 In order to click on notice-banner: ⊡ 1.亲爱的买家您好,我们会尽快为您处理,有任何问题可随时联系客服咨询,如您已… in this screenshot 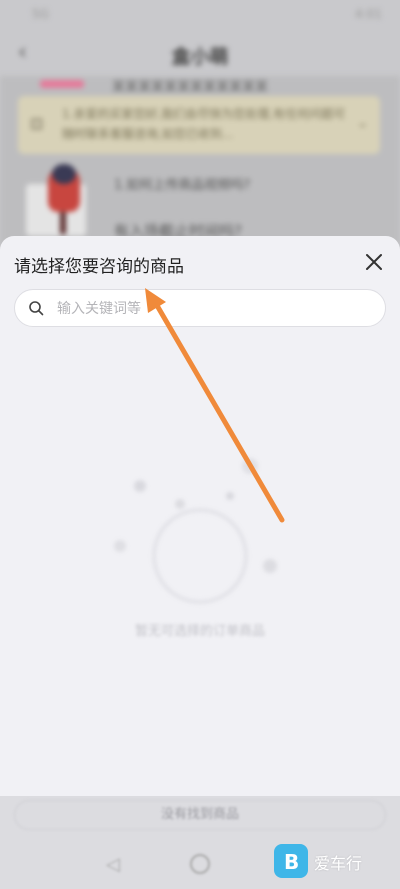, I will do `click(199, 125)`.